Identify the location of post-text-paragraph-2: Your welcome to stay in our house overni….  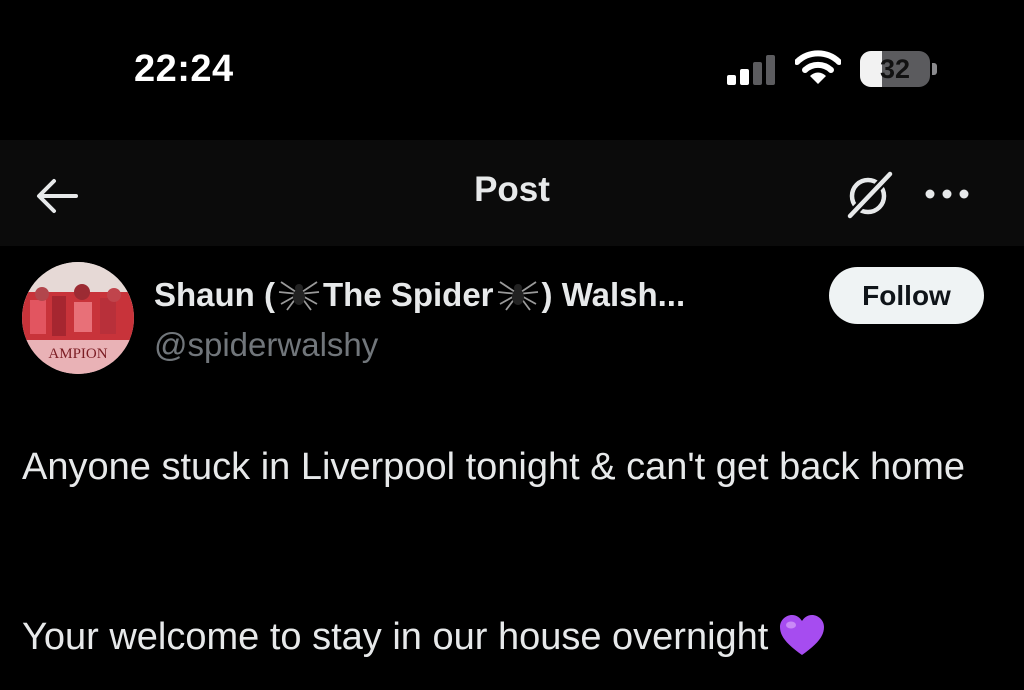
(512, 637).